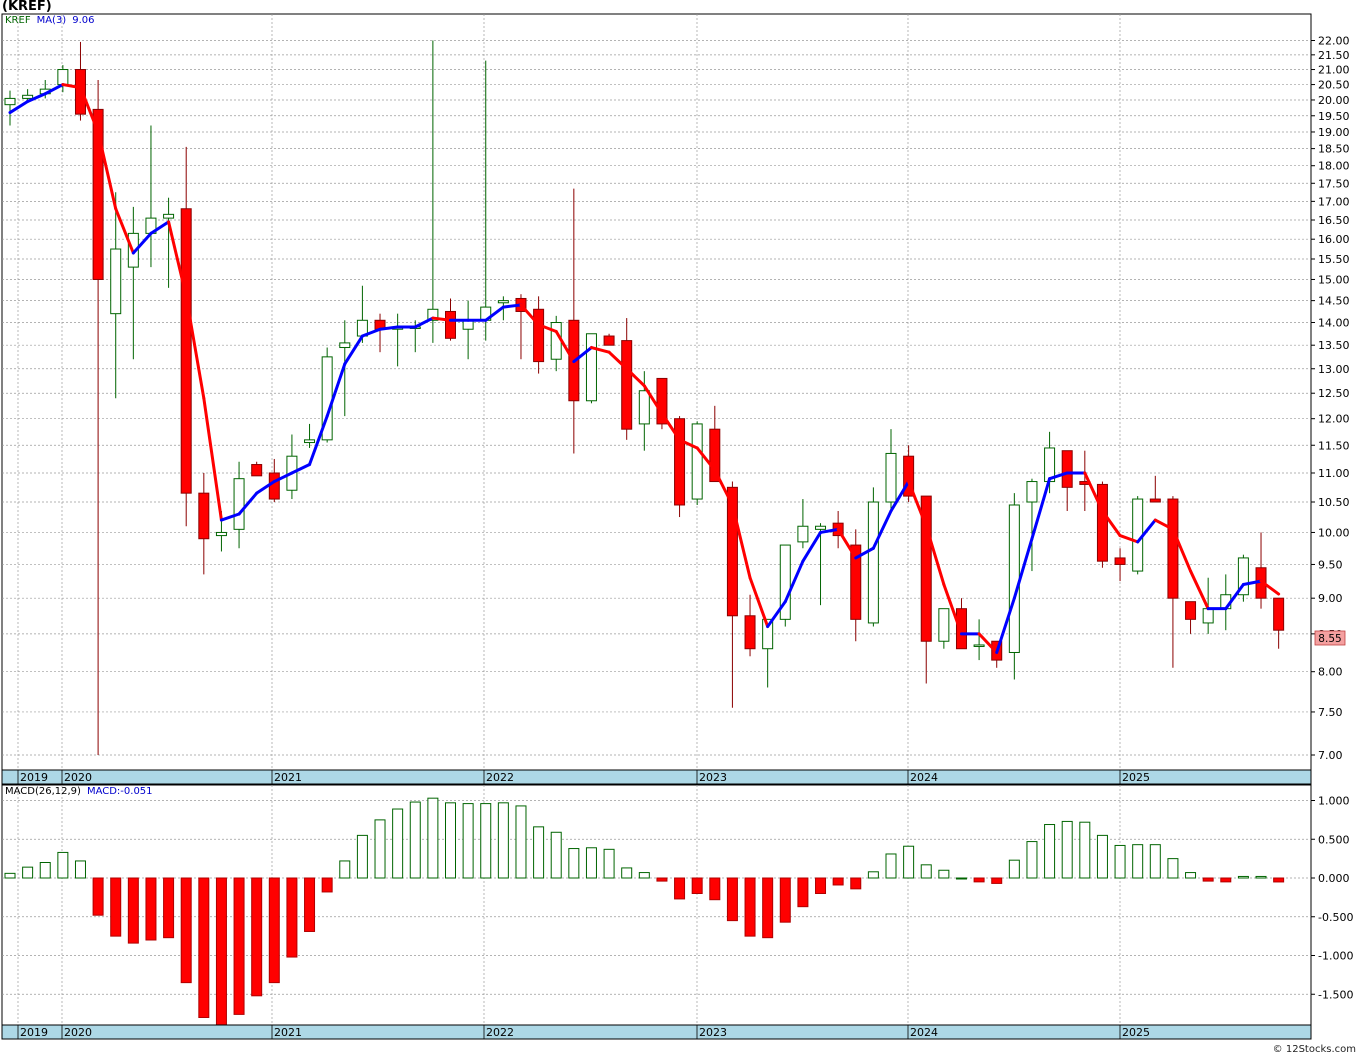  What do you see at coordinates (1335, 917) in the screenshot?
I see `macd-tick-label: -0.500` at bounding box center [1335, 917].